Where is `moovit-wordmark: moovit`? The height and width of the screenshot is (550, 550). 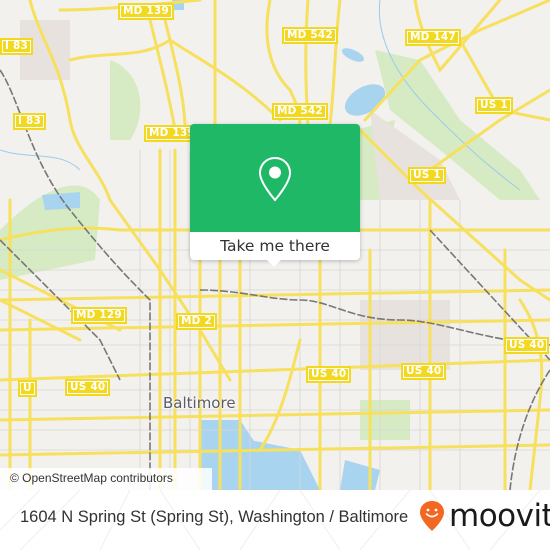 moovit-wordmark: moovit is located at coordinates (499, 515).